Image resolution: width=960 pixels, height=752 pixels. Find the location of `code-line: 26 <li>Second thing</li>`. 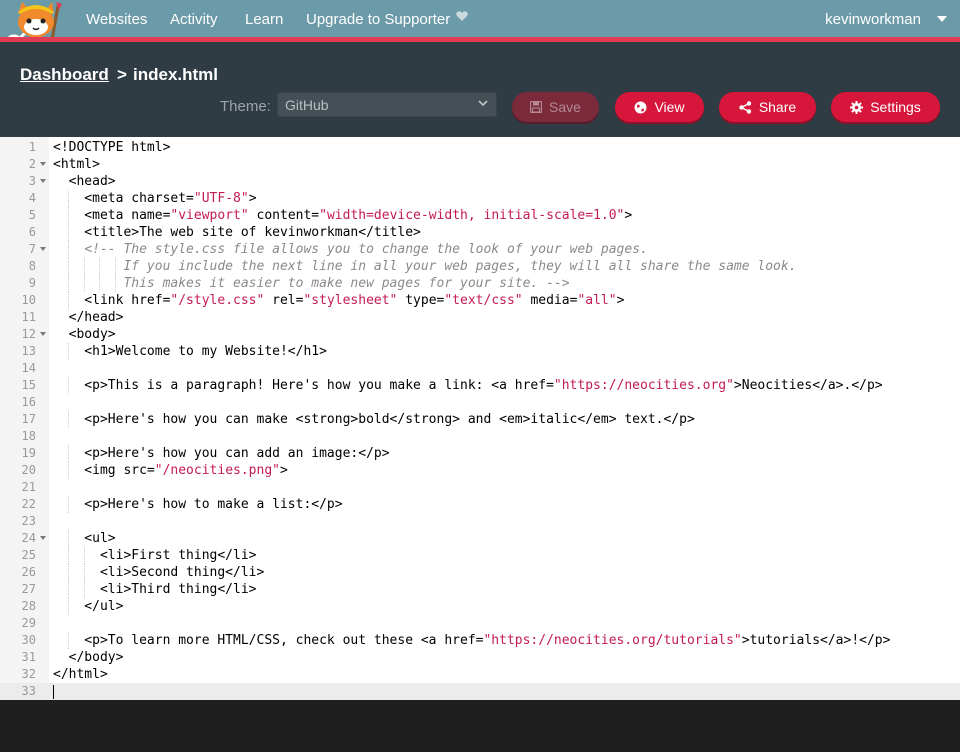

code-line: 26 <li>Second thing</li> is located at coordinates (480, 572).